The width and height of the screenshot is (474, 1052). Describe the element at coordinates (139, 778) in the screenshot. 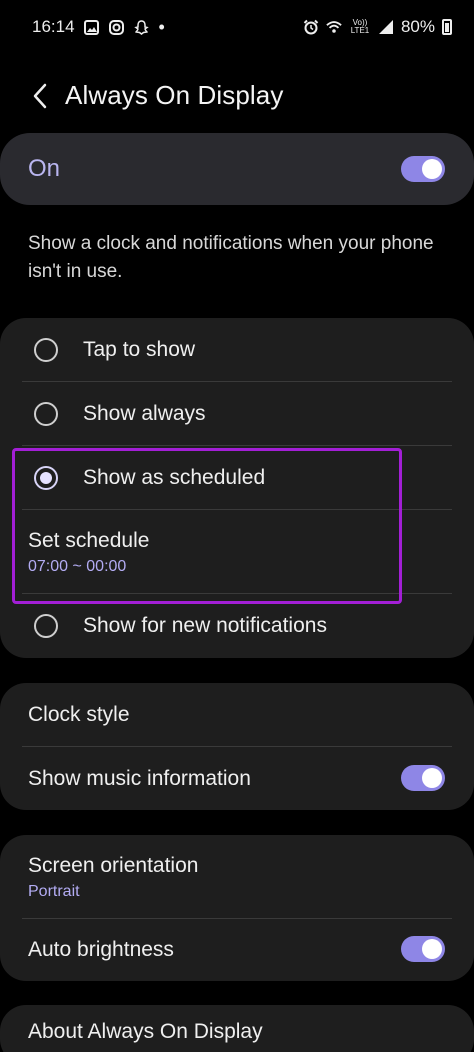

I see `show-music-label: Show music information` at that location.